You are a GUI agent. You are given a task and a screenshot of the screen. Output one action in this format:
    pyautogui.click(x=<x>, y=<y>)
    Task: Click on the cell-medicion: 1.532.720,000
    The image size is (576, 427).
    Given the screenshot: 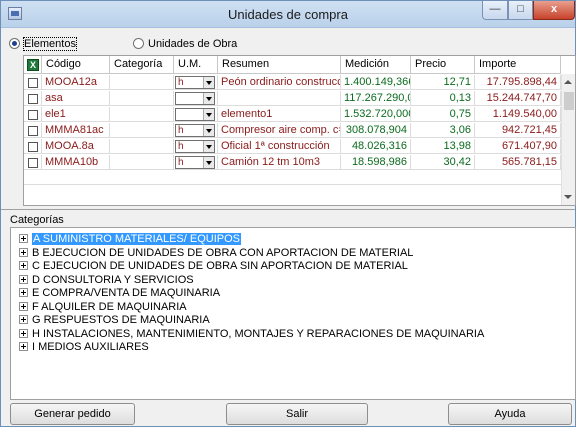 What is the action you would take?
    pyautogui.click(x=376, y=114)
    